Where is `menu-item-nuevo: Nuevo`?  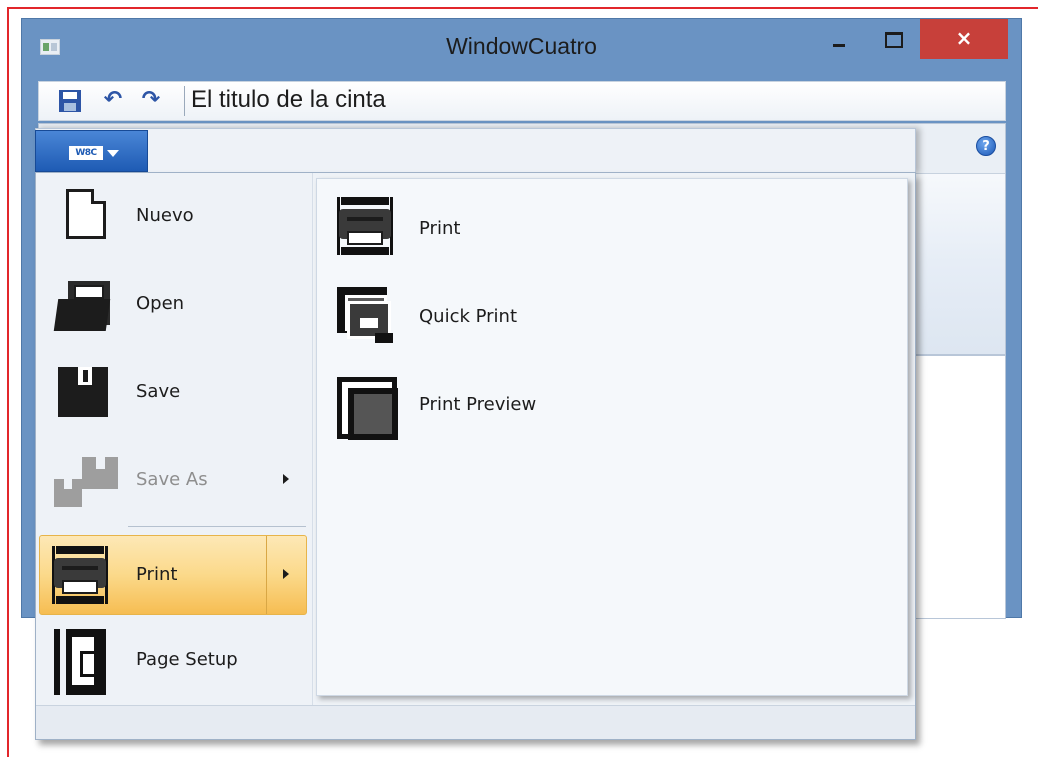
menu-item-nuevo: Nuevo is located at coordinates (174, 217).